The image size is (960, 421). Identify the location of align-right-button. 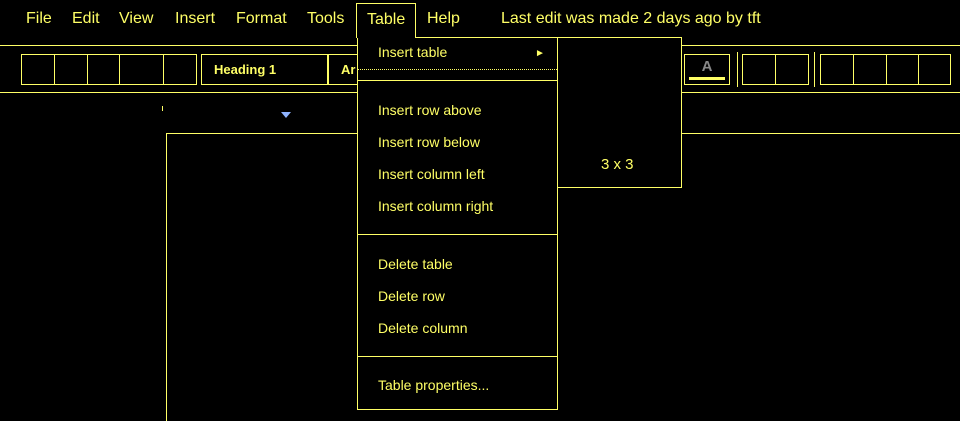
(903, 69).